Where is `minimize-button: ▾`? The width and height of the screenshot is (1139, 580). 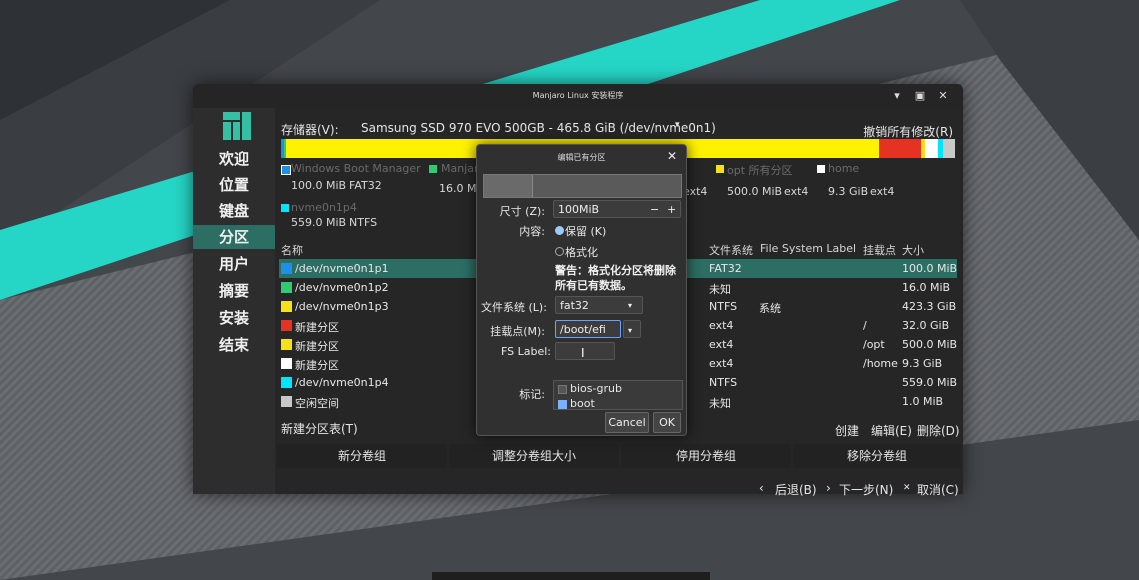 minimize-button: ▾ is located at coordinates (897, 96).